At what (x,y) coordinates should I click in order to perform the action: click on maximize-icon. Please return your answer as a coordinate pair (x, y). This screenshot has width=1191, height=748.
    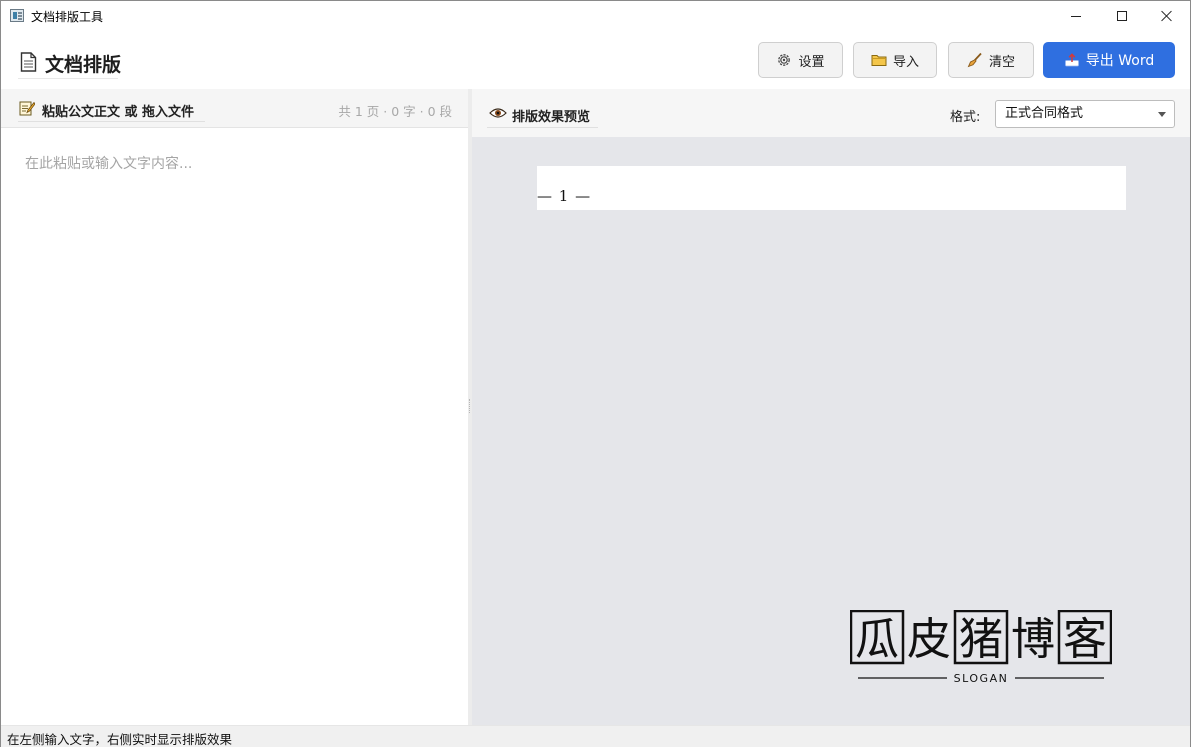
    Looking at the image, I should click on (1122, 16).